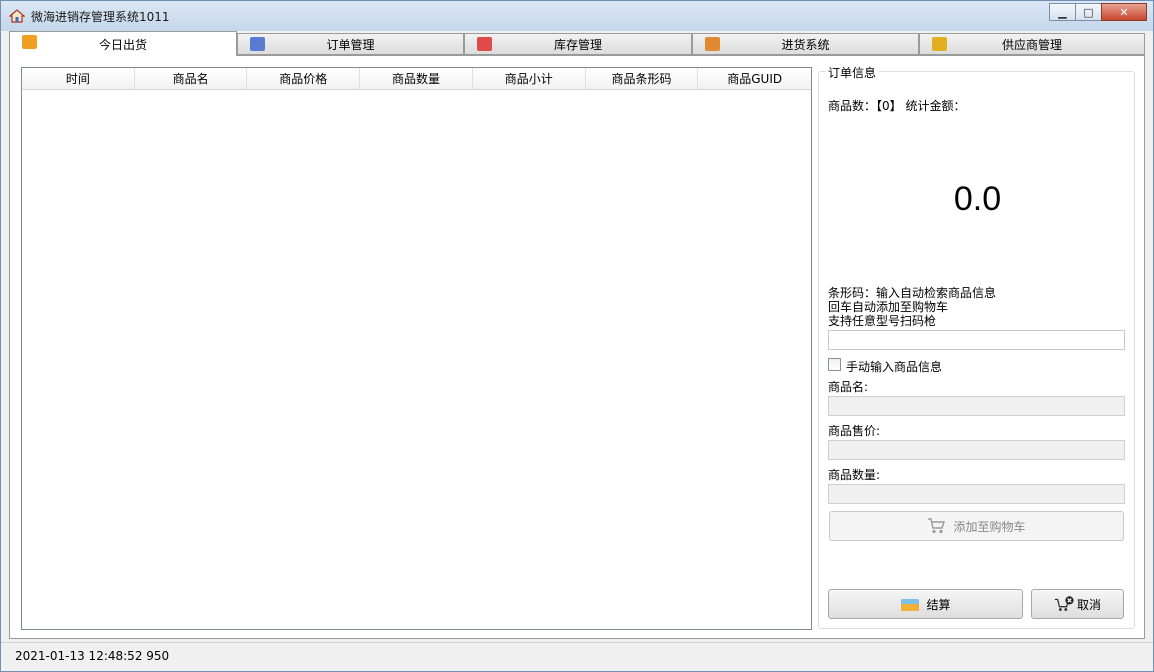 The height and width of the screenshot is (672, 1154). I want to click on maximize-button: □, so click(1088, 12).